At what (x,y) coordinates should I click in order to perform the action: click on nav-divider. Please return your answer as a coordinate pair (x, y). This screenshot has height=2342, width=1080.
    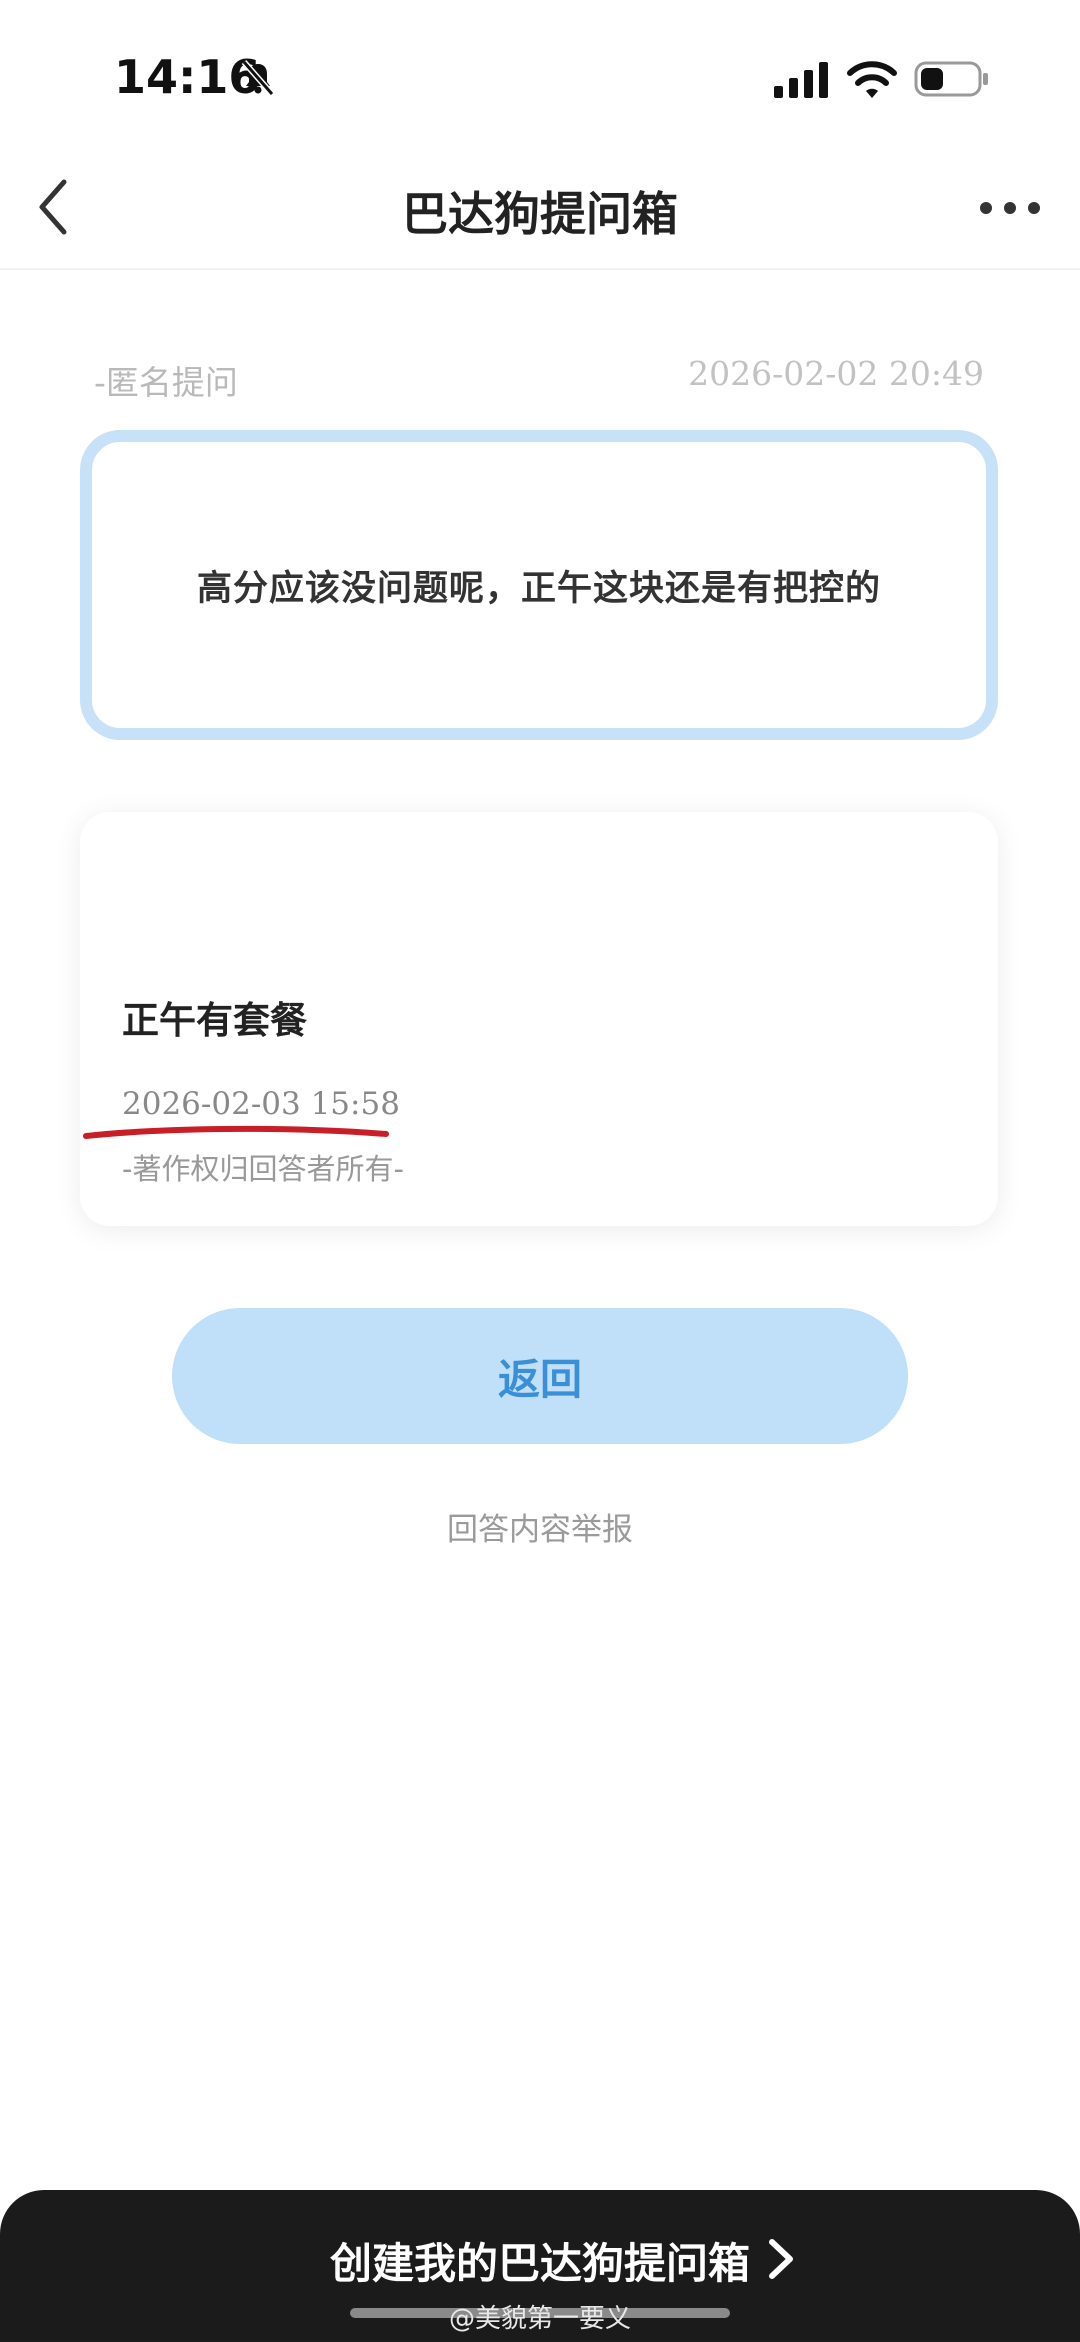
    Looking at the image, I should click on (540, 269).